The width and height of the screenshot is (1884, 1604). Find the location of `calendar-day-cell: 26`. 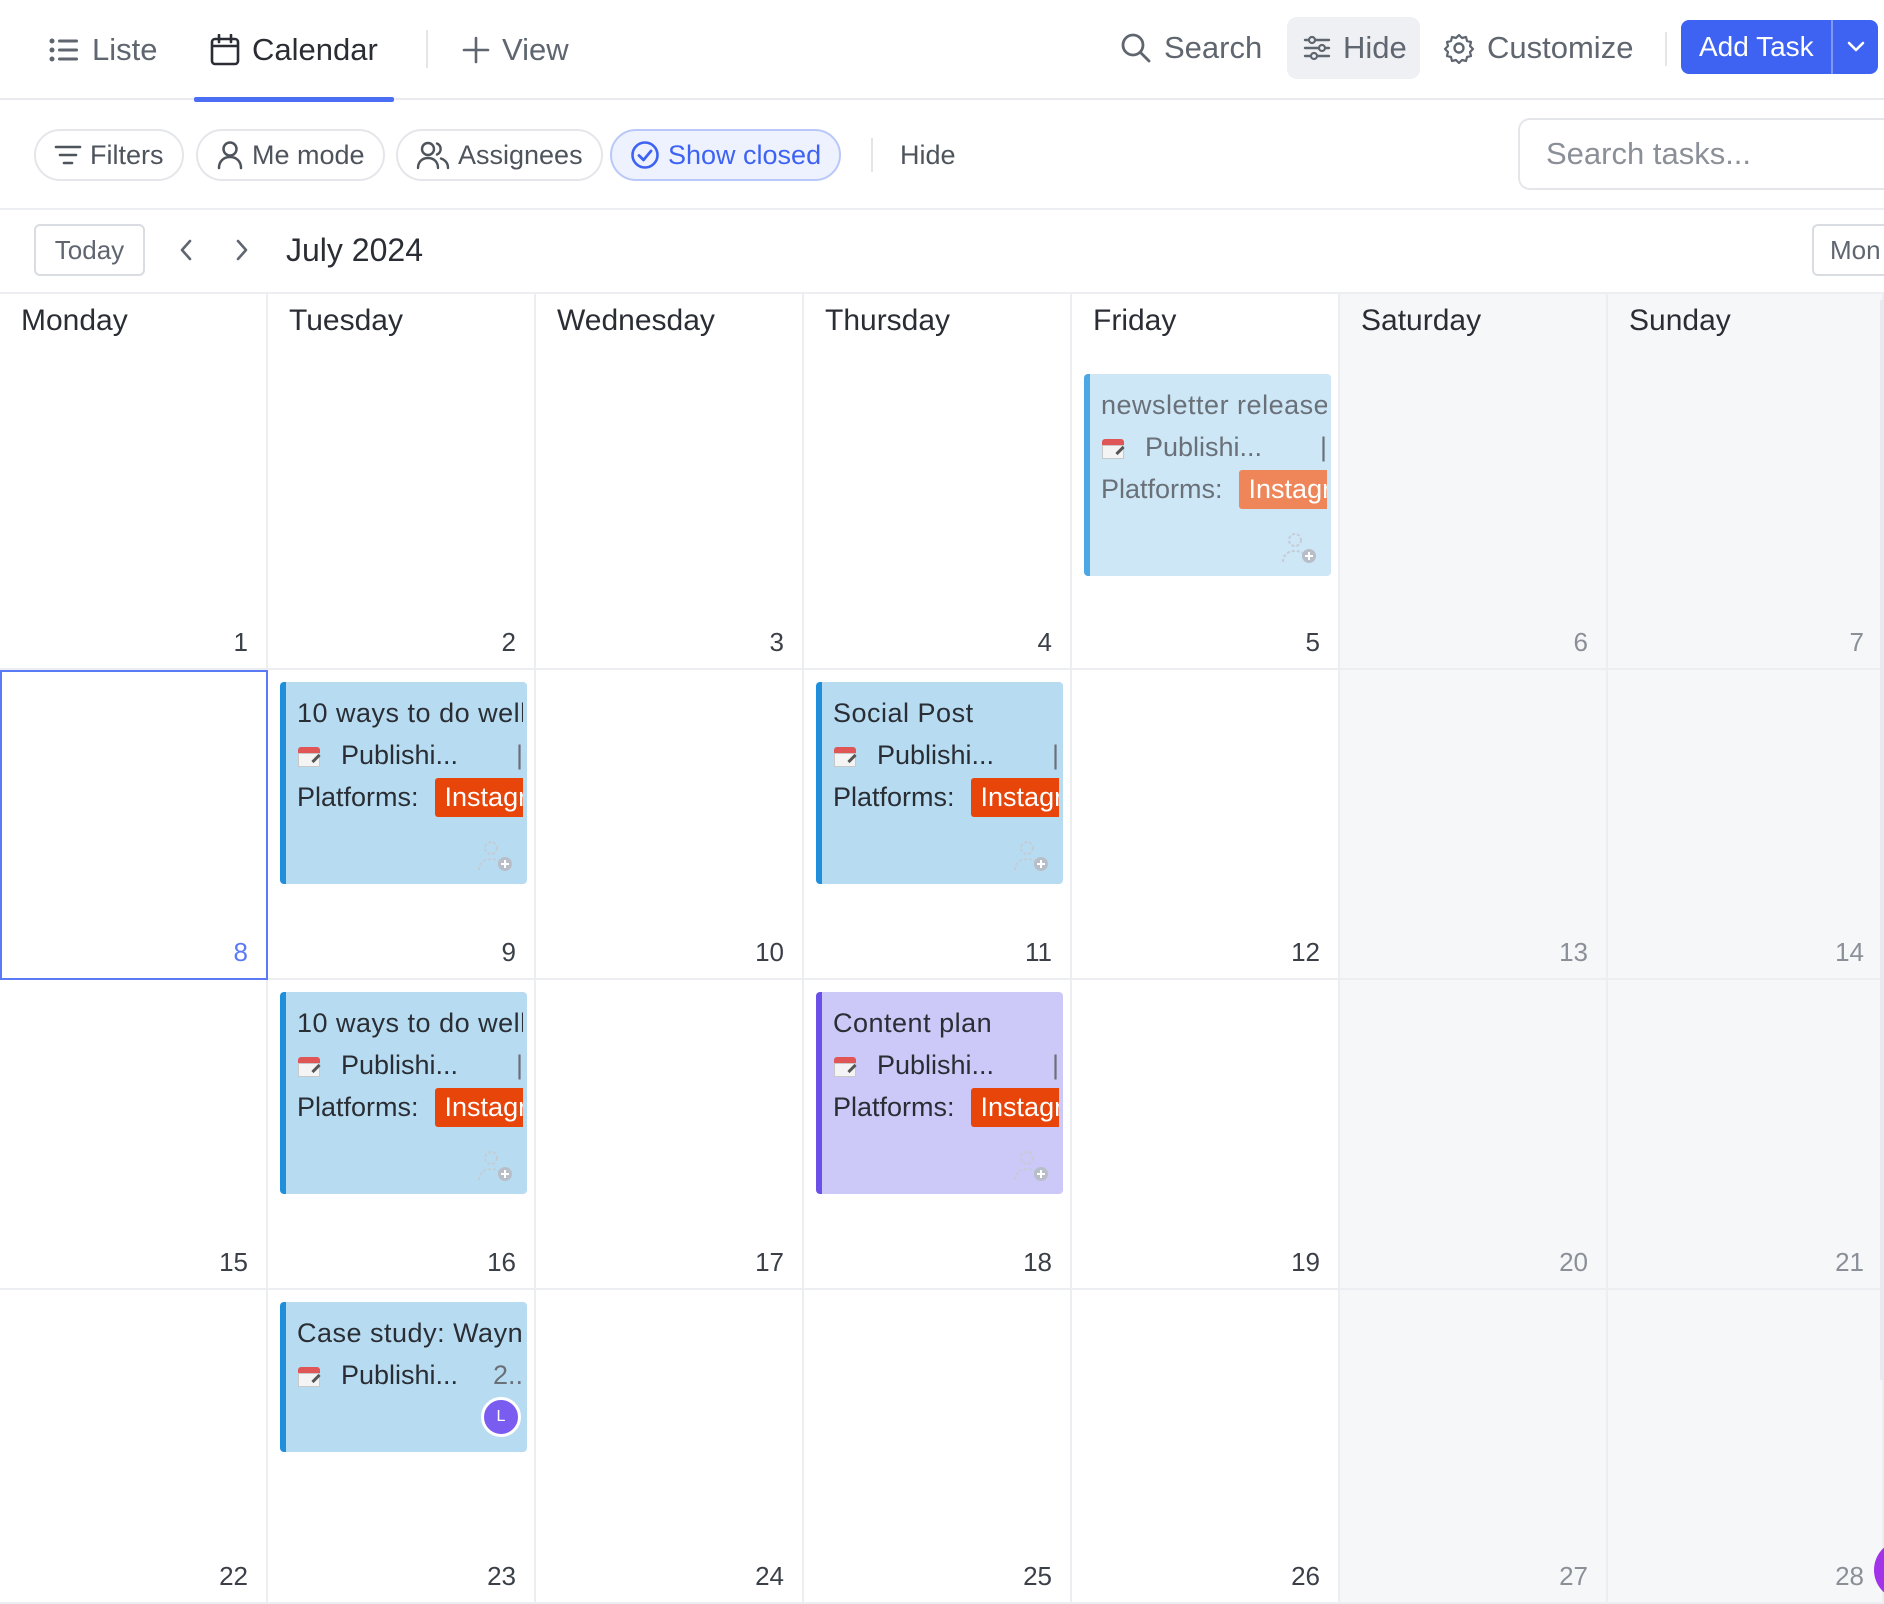

calendar-day-cell: 26 is located at coordinates (1206, 1447).